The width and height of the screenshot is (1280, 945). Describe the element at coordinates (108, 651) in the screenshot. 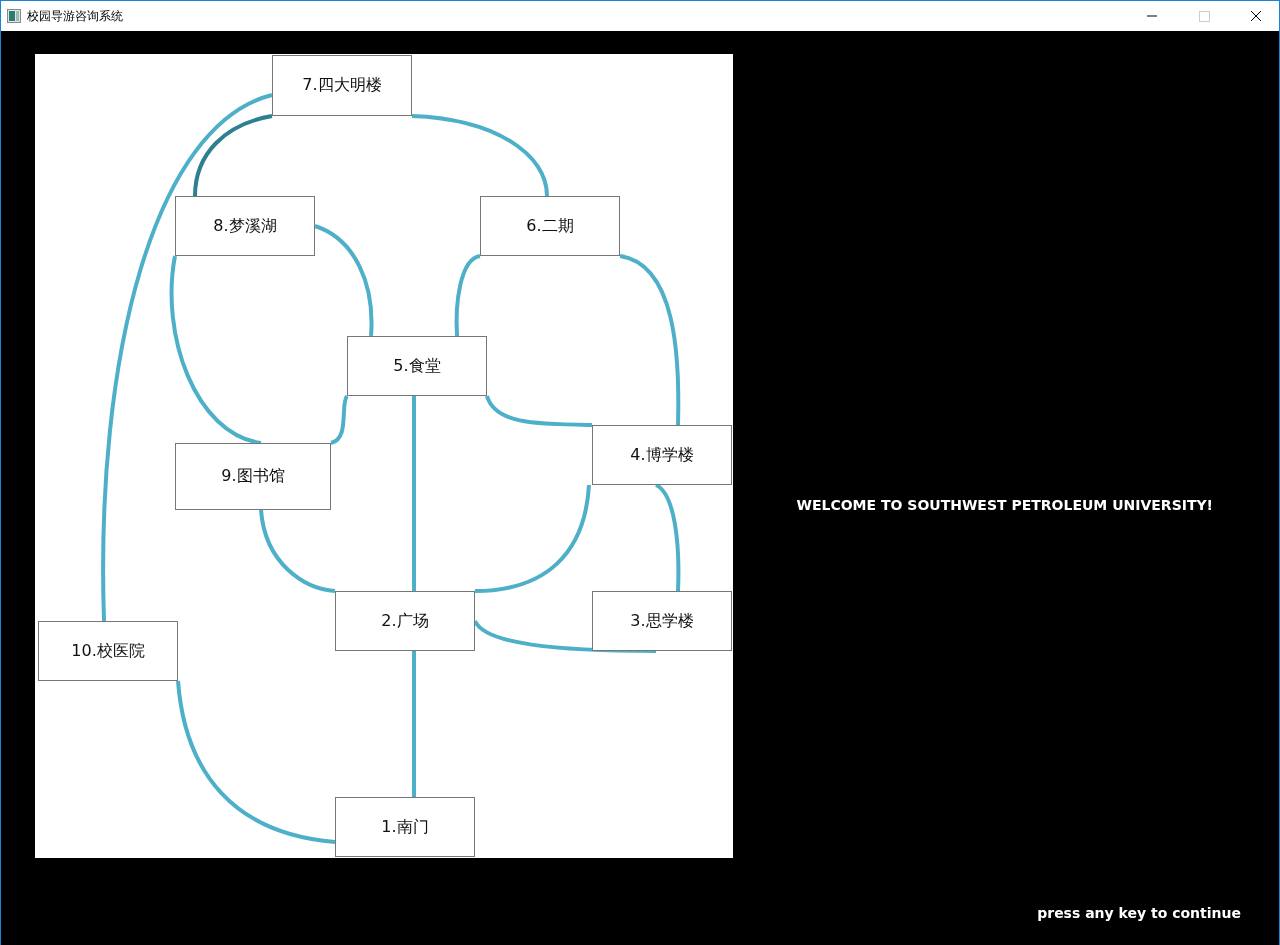

I see `location-node: 10.校医院` at that location.